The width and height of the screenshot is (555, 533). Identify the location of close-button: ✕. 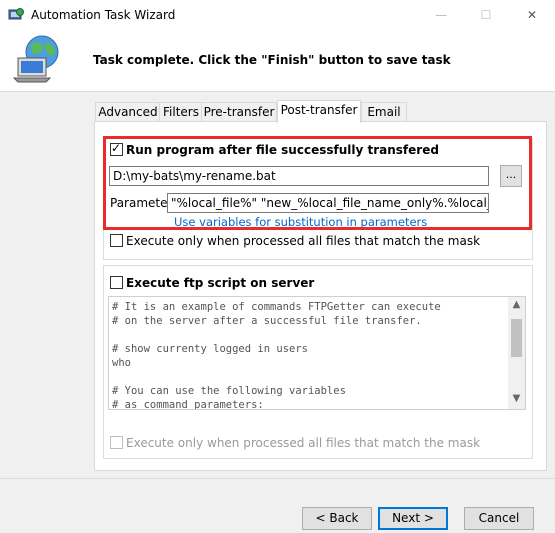
(532, 15).